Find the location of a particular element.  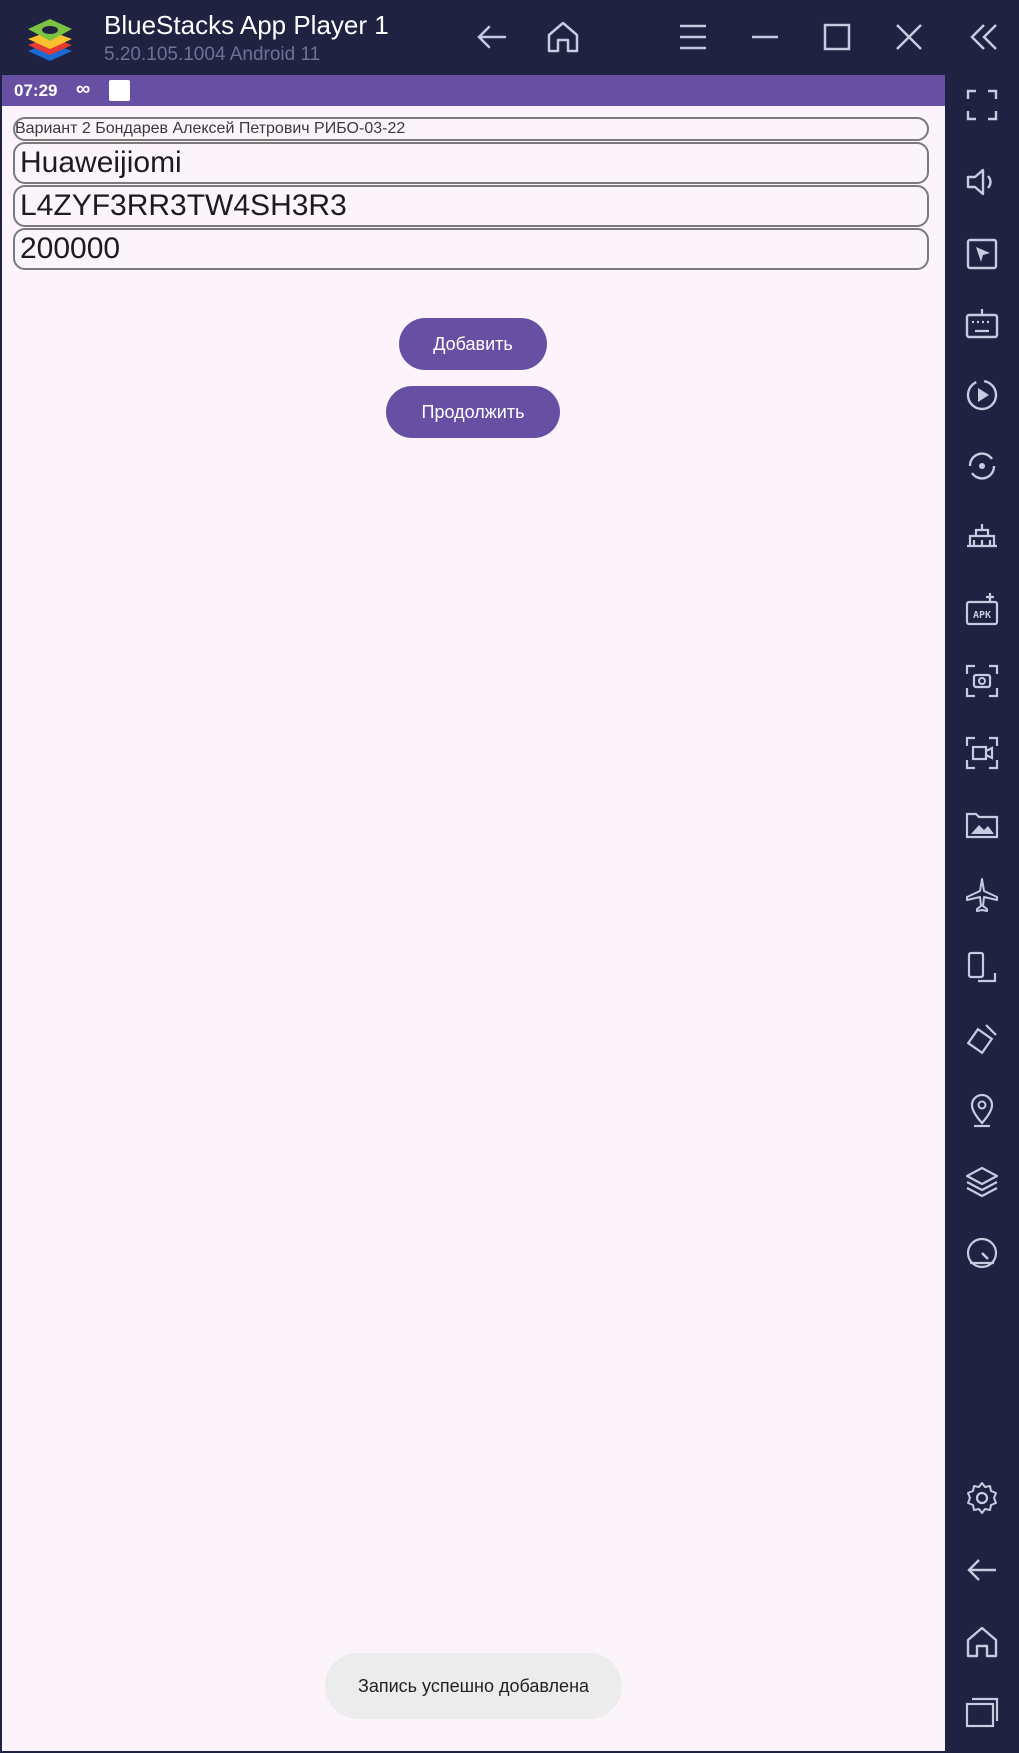

fullscreen-icon is located at coordinates (982, 105).